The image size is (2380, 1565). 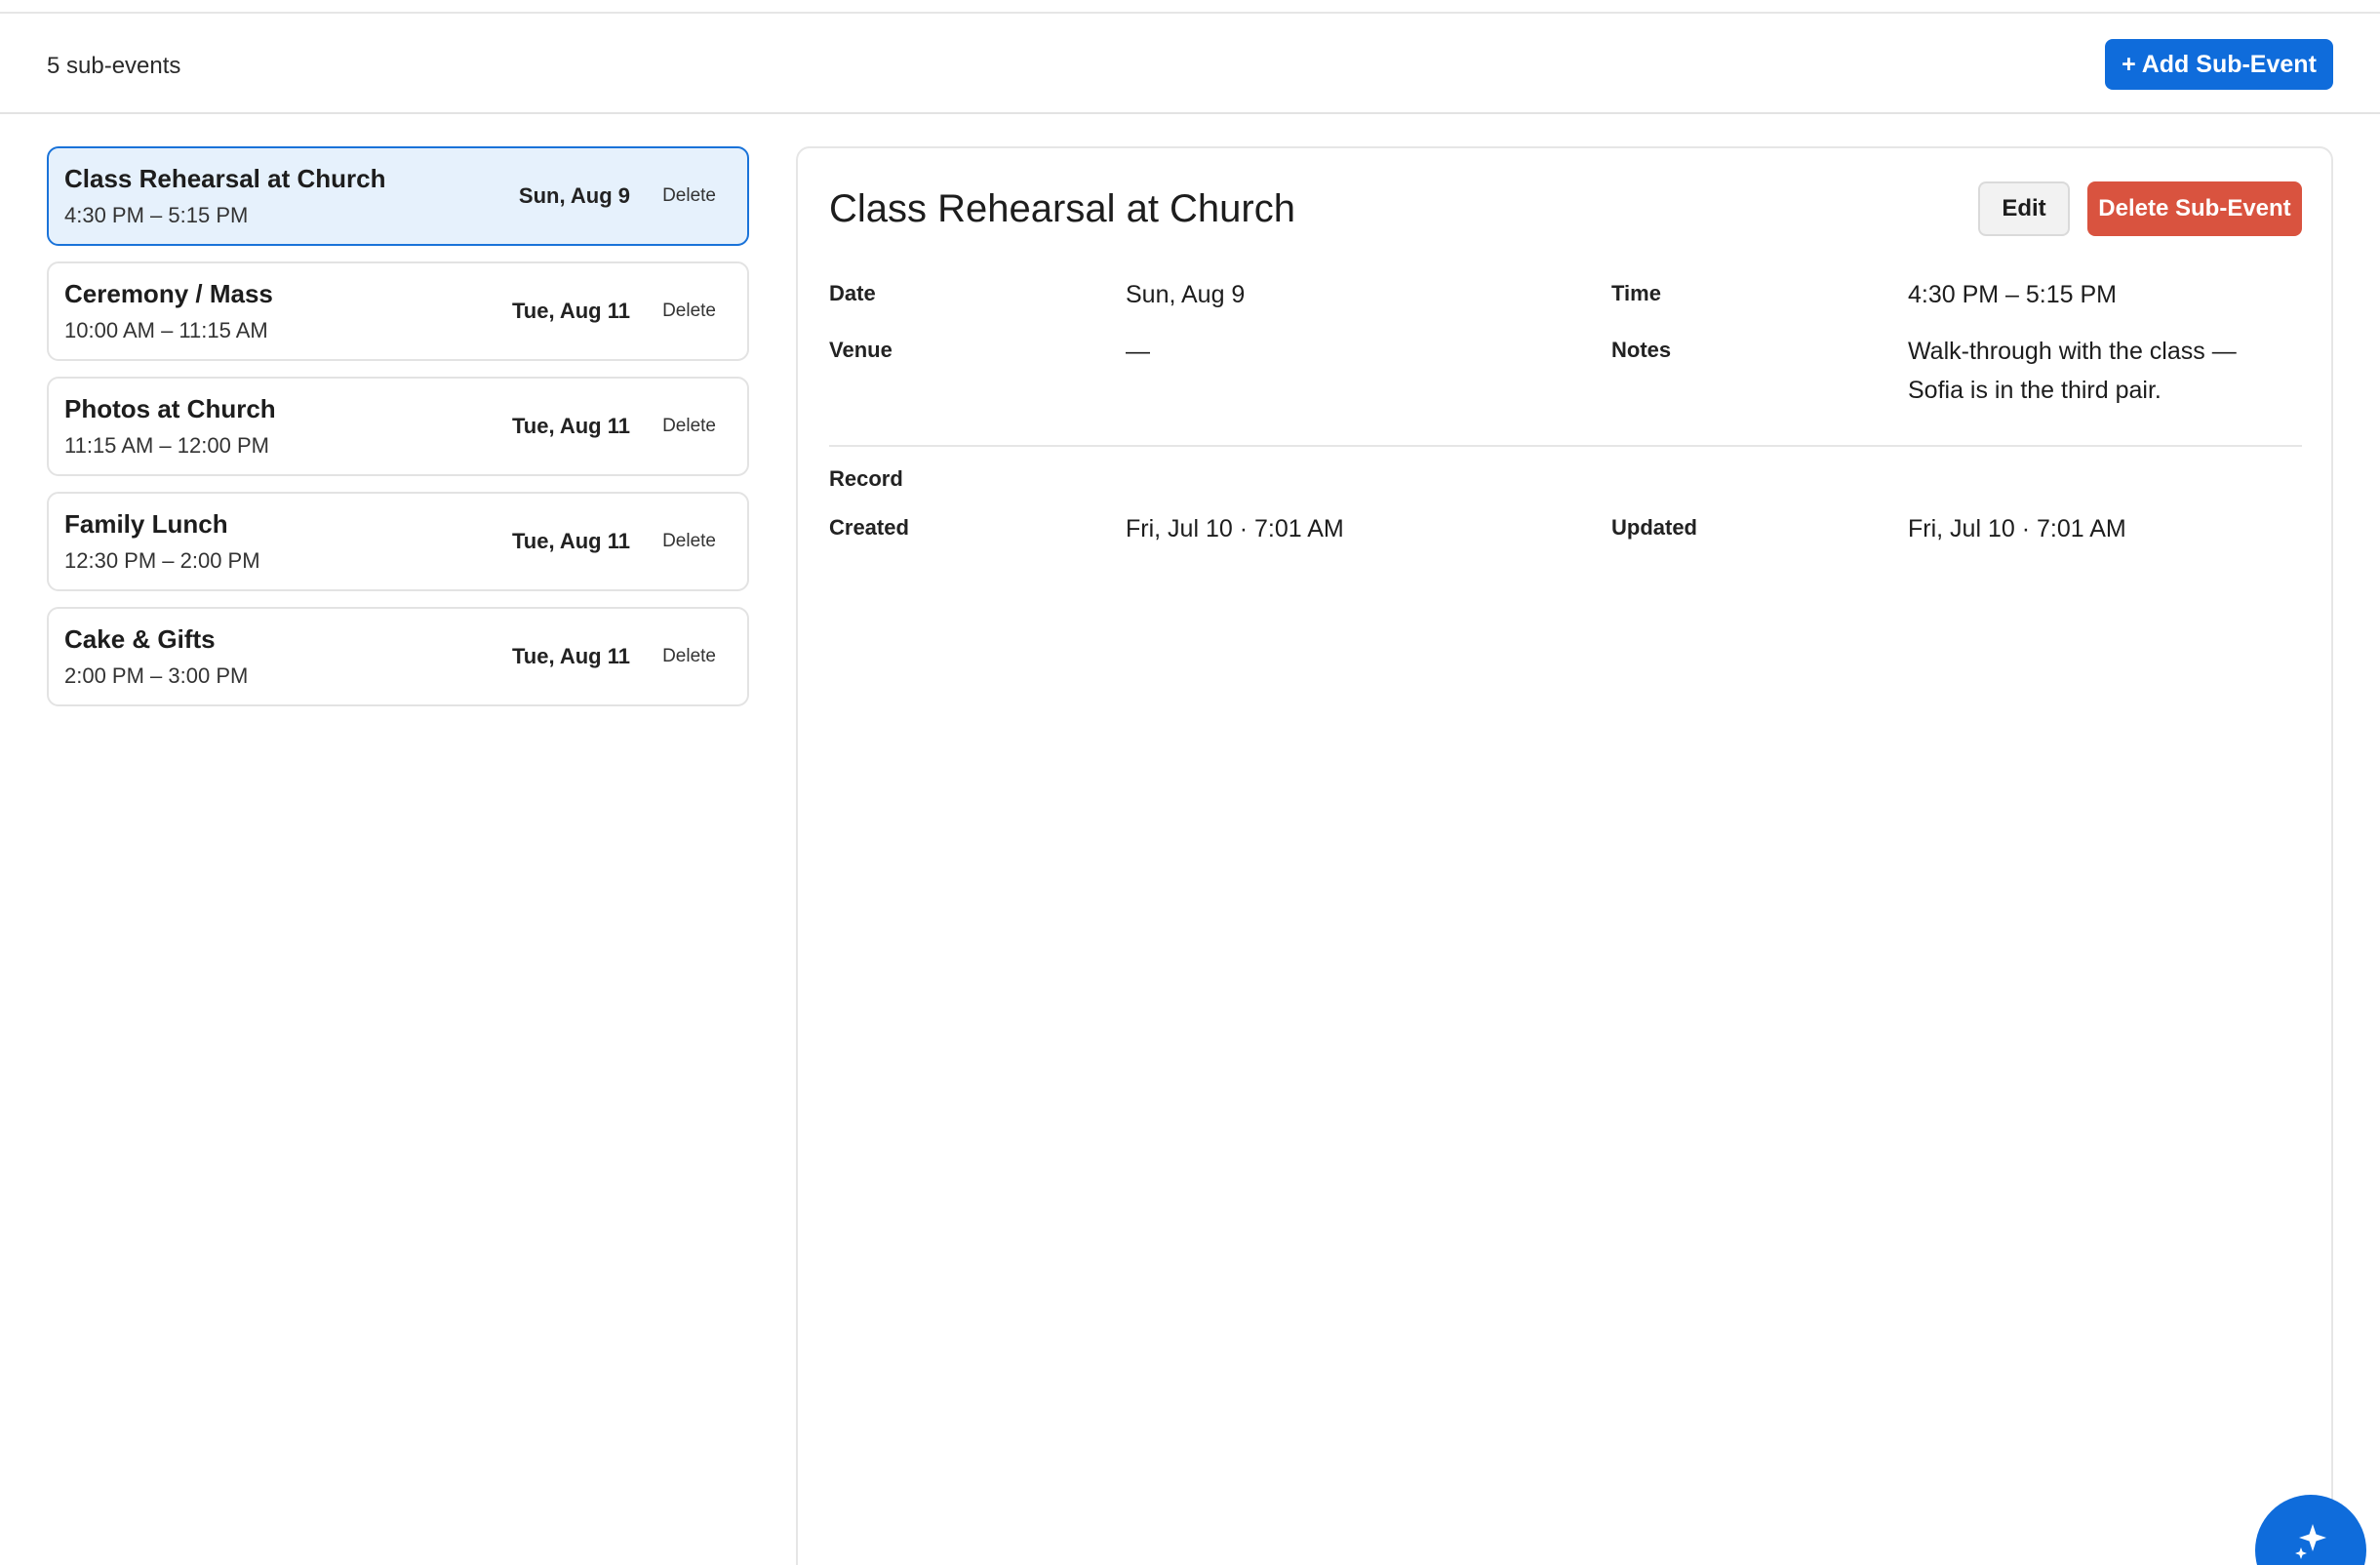 What do you see at coordinates (1190, 7) in the screenshot?
I see `top-divider` at bounding box center [1190, 7].